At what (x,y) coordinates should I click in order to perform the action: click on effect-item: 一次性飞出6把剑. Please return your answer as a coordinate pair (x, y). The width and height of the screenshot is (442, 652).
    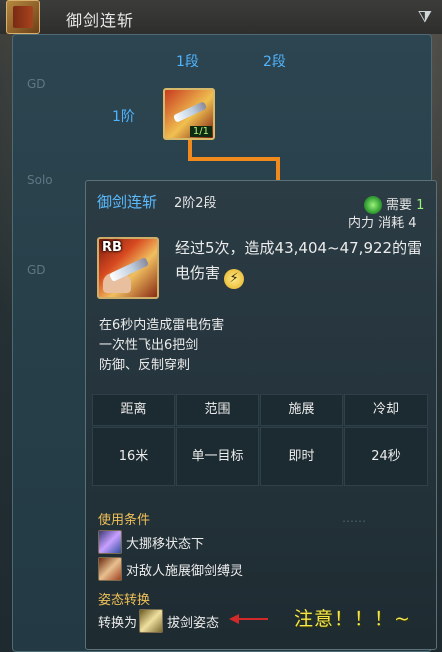
    Looking at the image, I should click on (149, 345).